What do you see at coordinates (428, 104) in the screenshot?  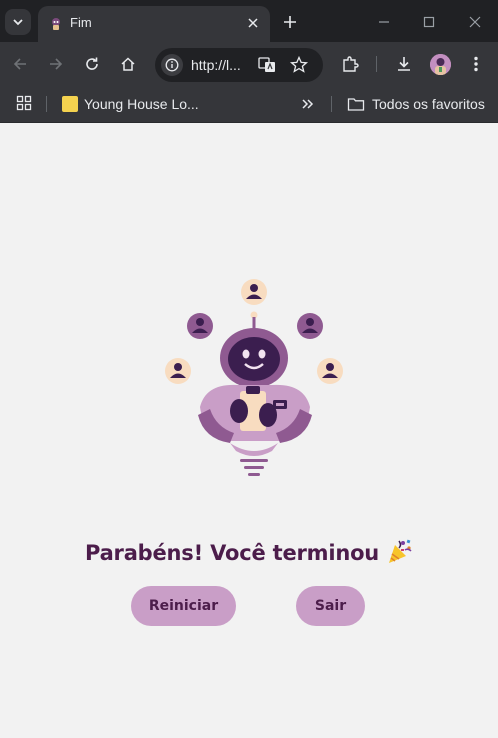 I see `all-bookmarks-label: Todos os favoritos` at bounding box center [428, 104].